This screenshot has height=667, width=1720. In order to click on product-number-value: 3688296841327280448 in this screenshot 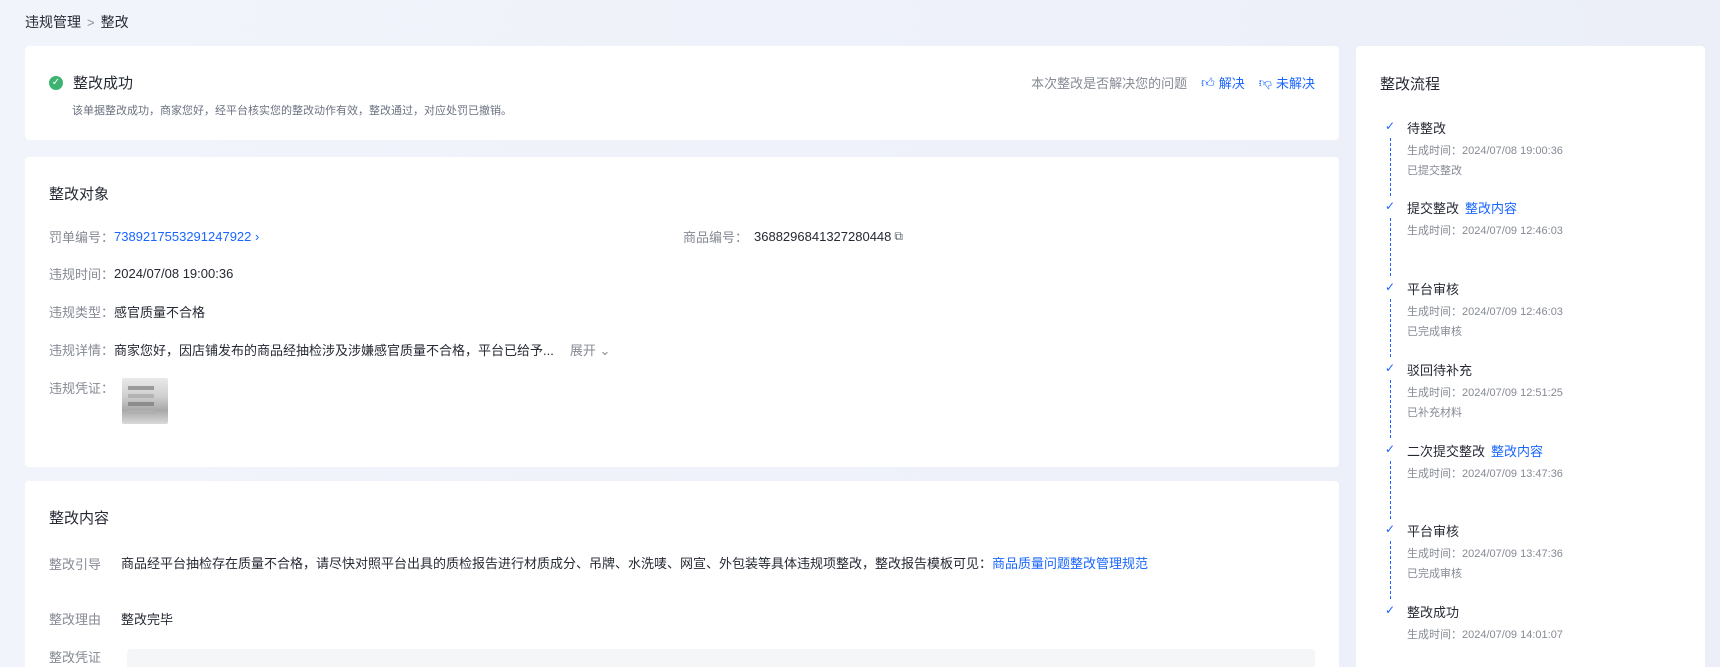, I will do `click(823, 236)`.